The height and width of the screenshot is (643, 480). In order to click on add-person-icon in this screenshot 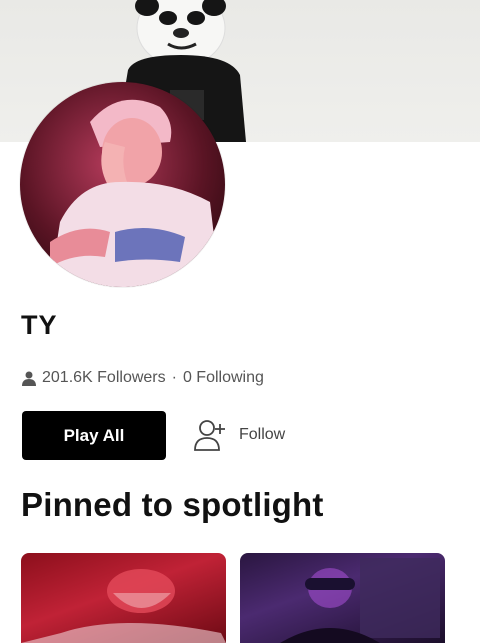, I will do `click(209, 435)`.